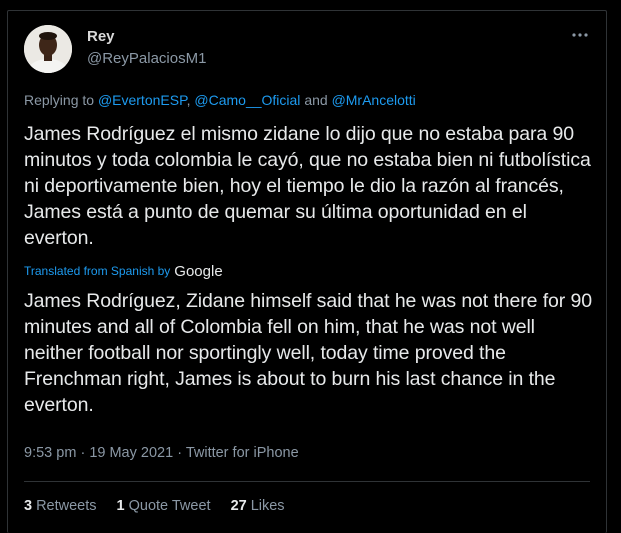 This screenshot has height=533, width=621. Describe the element at coordinates (316, 100) in the screenshot. I see `mention-conjunction: and` at that location.